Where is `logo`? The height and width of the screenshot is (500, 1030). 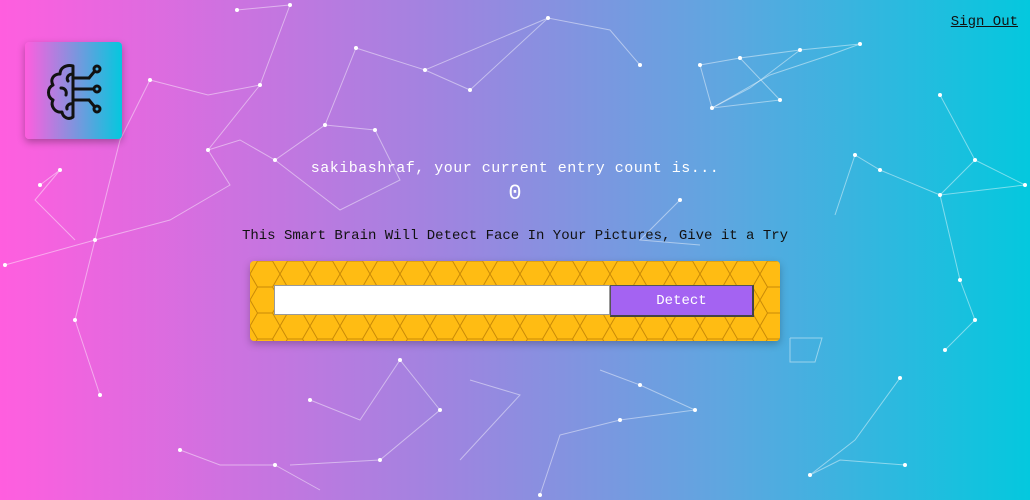
logo is located at coordinates (73, 90).